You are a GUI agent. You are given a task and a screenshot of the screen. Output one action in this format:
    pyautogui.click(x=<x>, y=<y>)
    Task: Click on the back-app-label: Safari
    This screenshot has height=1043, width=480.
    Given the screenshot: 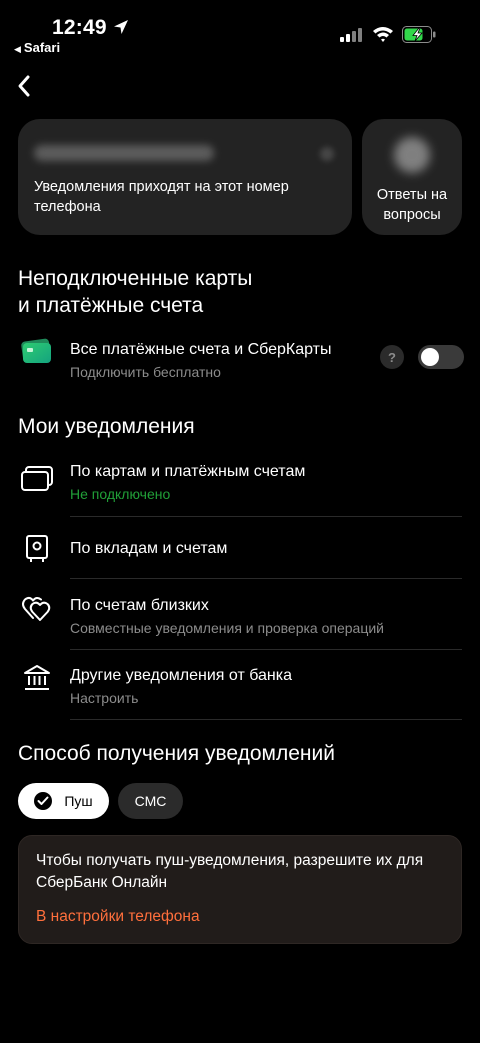 What is the action you would take?
    pyautogui.click(x=42, y=47)
    